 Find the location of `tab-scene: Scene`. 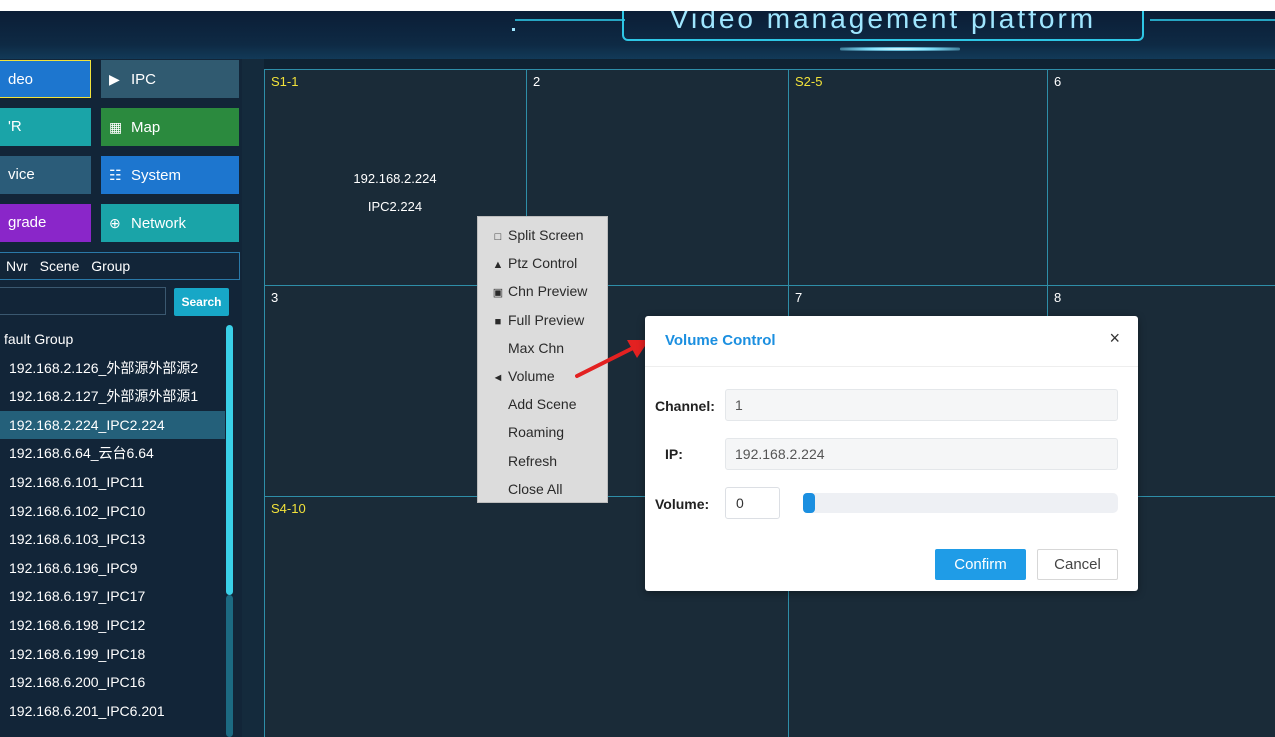

tab-scene: Scene is located at coordinates (60, 266).